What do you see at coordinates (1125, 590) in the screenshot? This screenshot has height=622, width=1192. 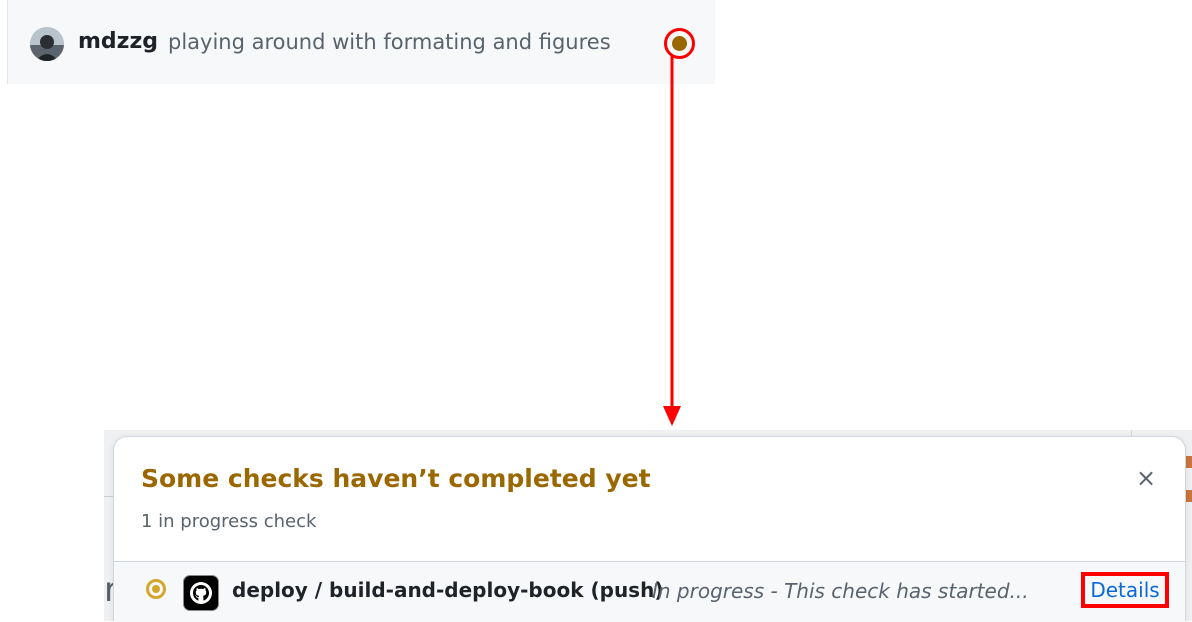 I see `details-link: Details` at bounding box center [1125, 590].